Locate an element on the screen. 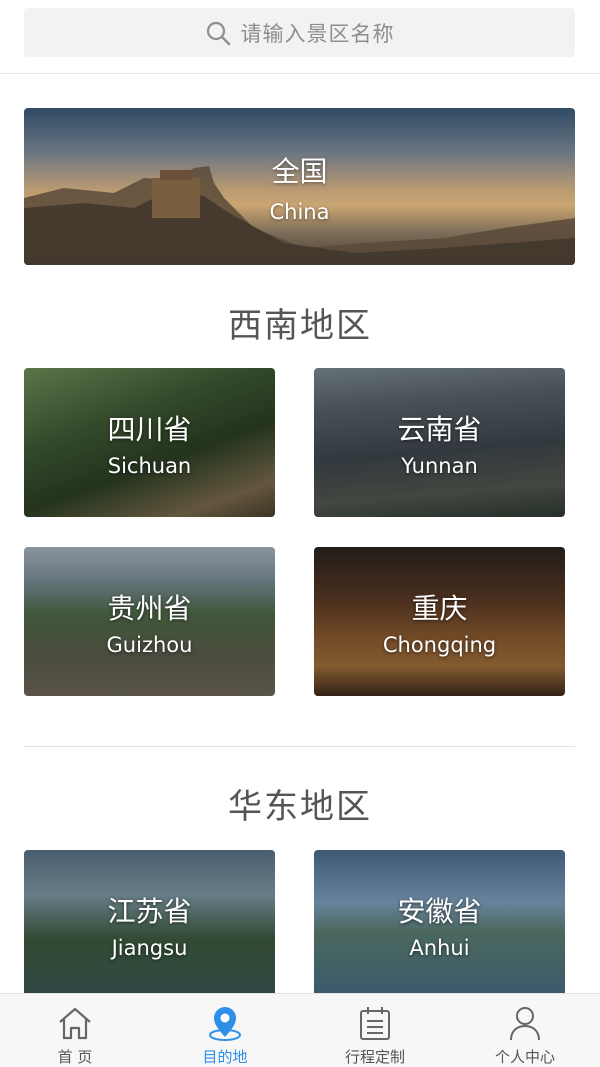 The width and height of the screenshot is (600, 1067). tab-label: 个人中心 is located at coordinates (524, 1057).